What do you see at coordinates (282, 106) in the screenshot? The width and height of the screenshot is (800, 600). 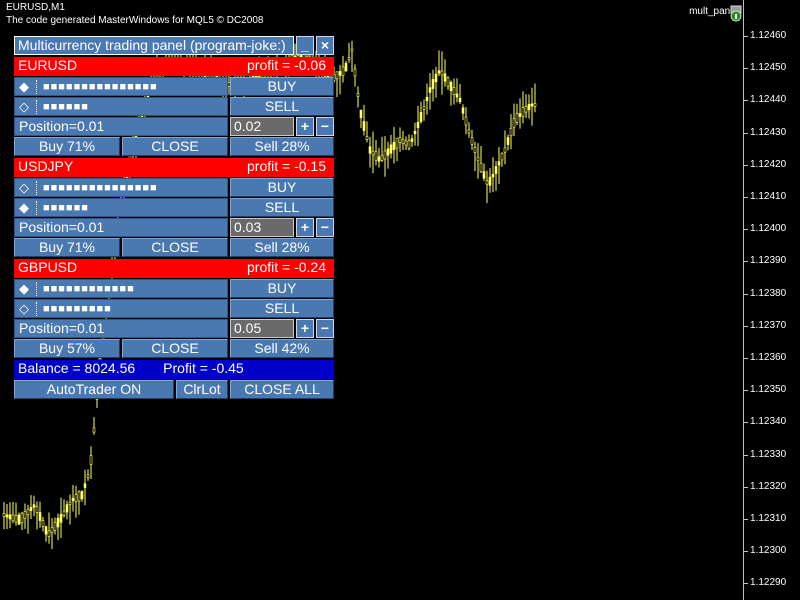 I see `sell-button-eurusd: SELL` at bounding box center [282, 106].